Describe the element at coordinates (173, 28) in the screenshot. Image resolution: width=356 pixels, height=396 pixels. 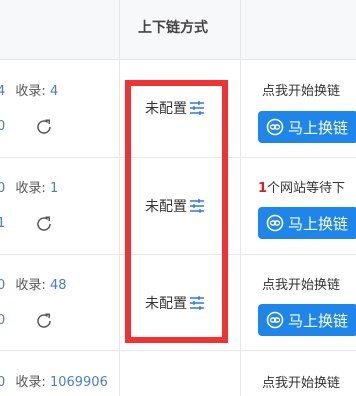
I see `column-header-link-mode: 上下链方式` at that location.